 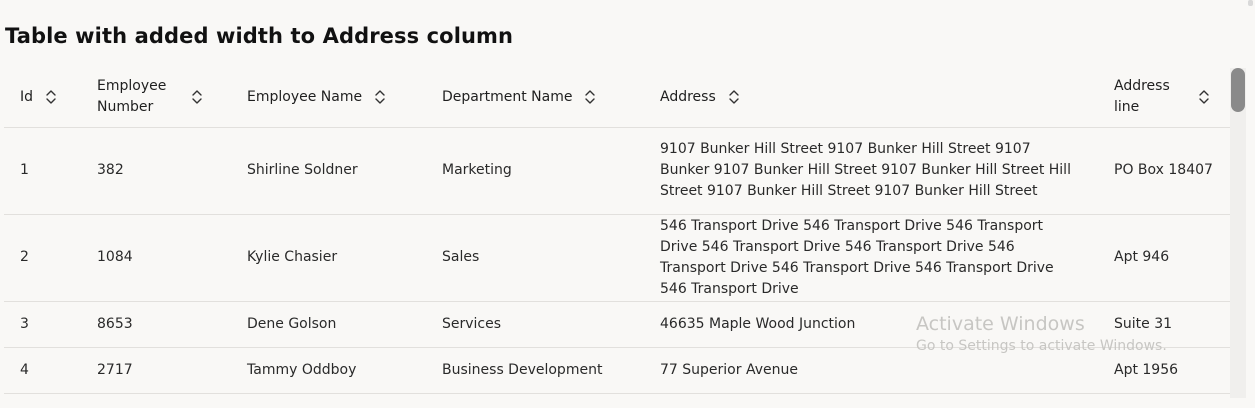 I want to click on cell-employee-number: 2717, so click(x=156, y=370).